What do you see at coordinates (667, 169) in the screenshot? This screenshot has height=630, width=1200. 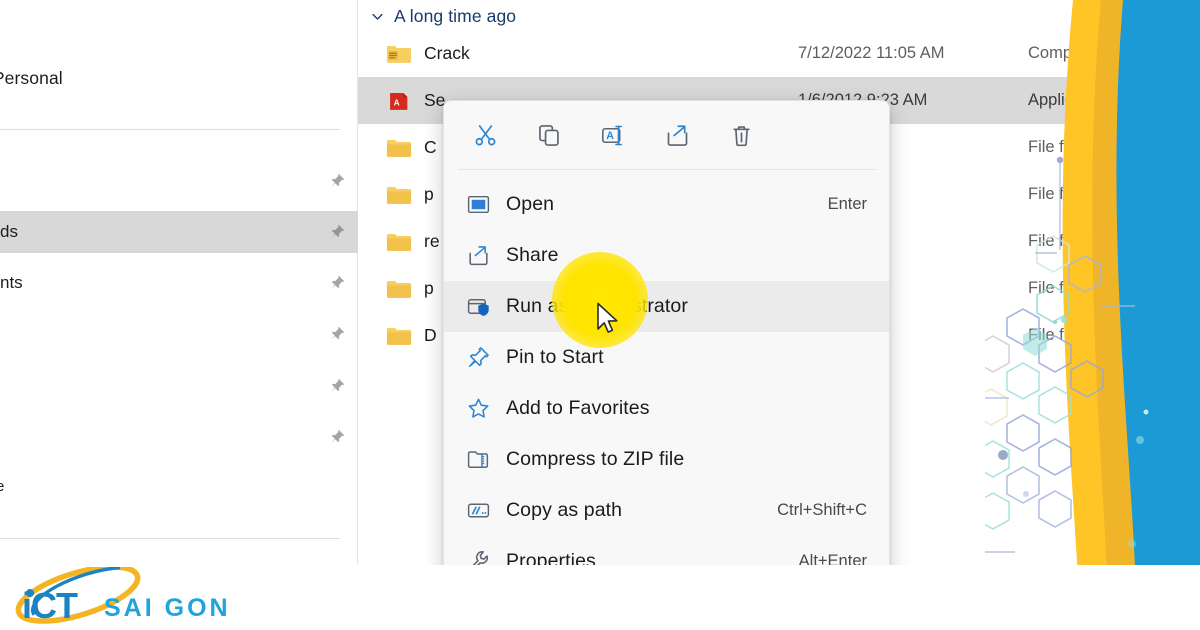 I see `context-menu-separator` at bounding box center [667, 169].